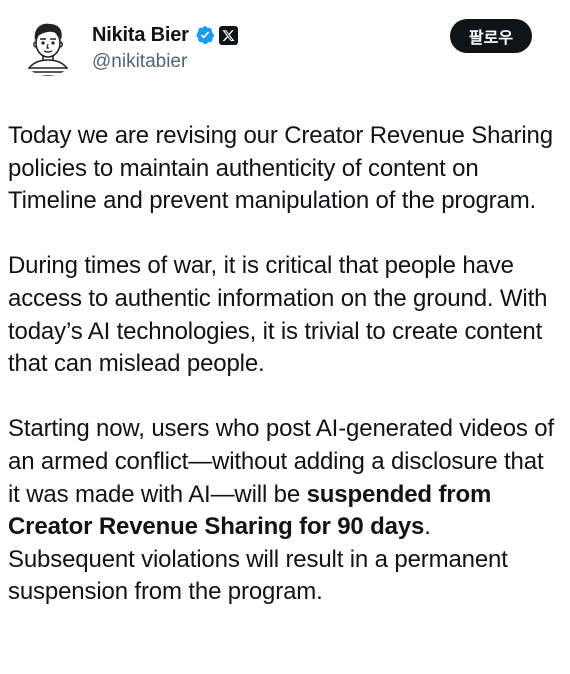 This screenshot has height=674, width=570. I want to click on x-logo-icon, so click(228, 35).